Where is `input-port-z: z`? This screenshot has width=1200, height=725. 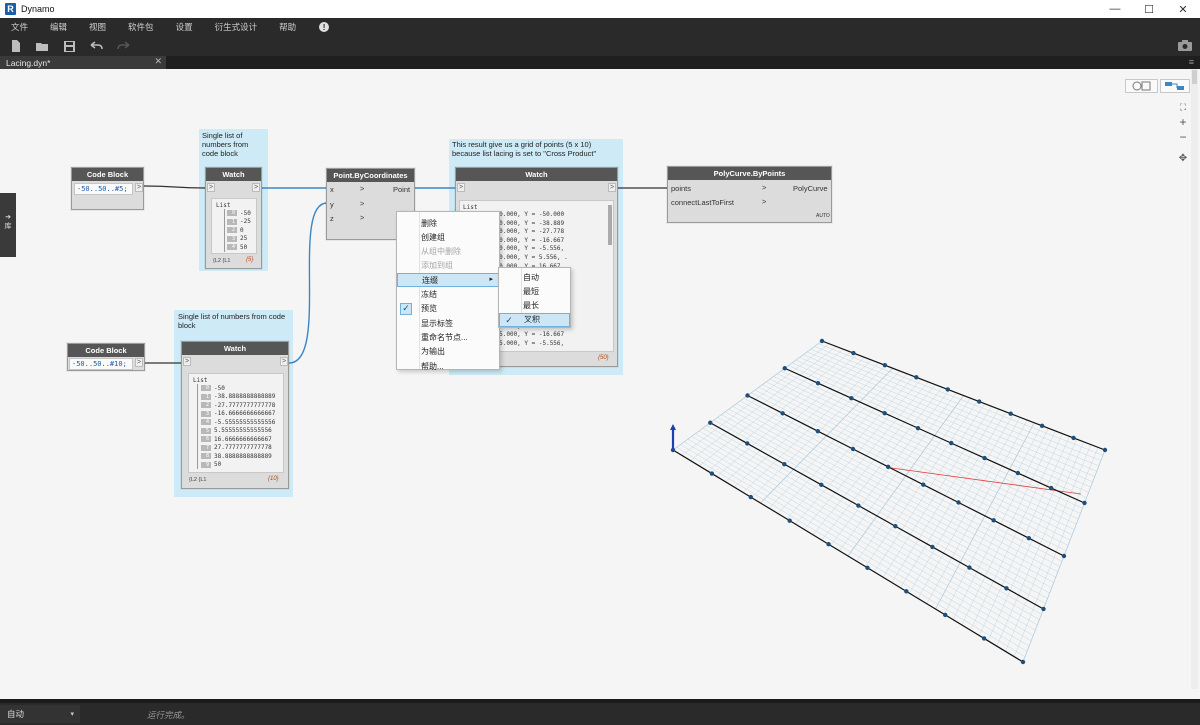
input-port-z: z is located at coordinates (332, 218).